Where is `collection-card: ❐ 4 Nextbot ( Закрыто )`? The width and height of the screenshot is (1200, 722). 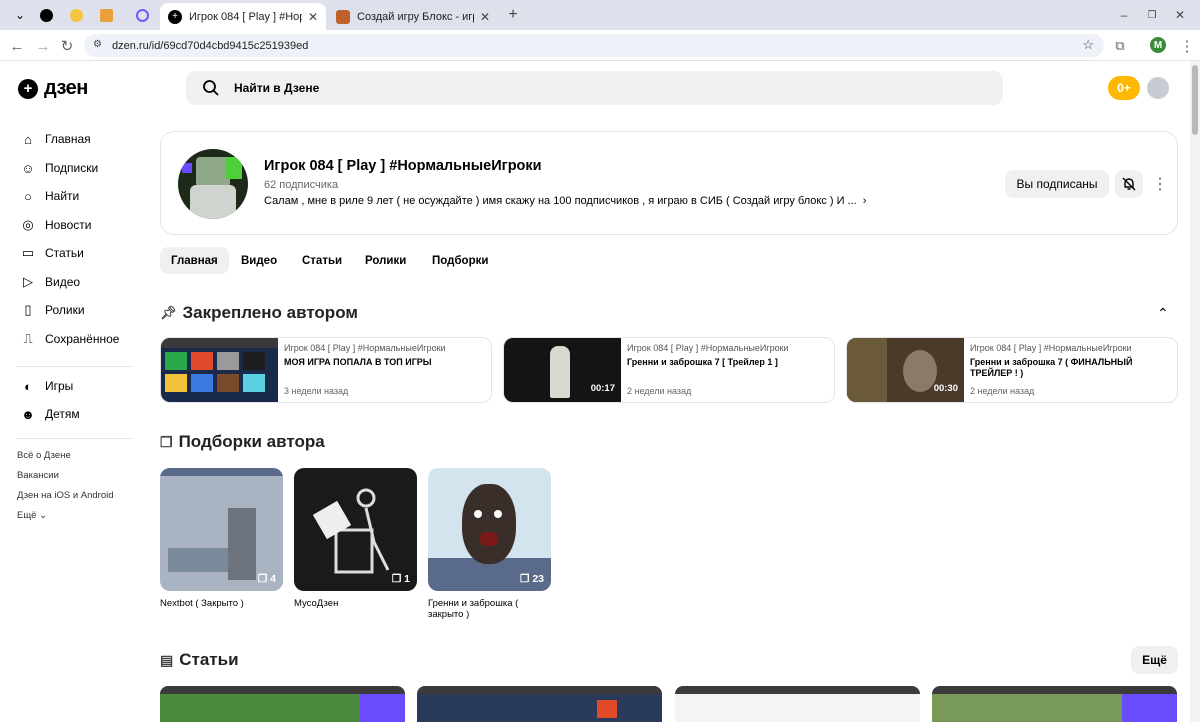 collection-card: ❐ 4 Nextbot ( Закрыто ) is located at coordinates (221, 538).